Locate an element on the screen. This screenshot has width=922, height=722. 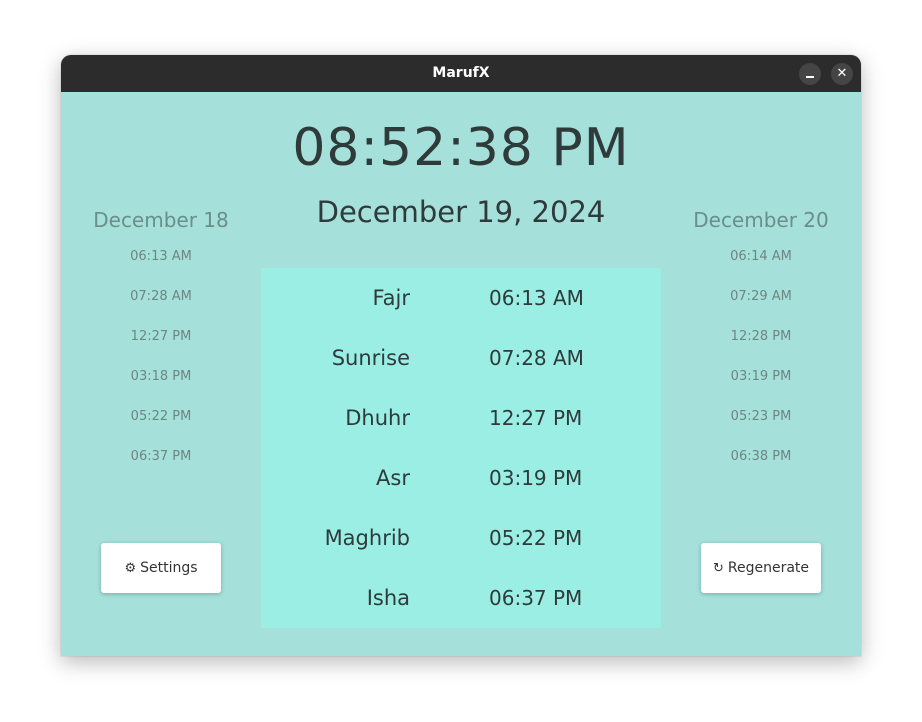
prayer-row-dhuhr: Dhuhr 12:27 PM is located at coordinates (461, 418).